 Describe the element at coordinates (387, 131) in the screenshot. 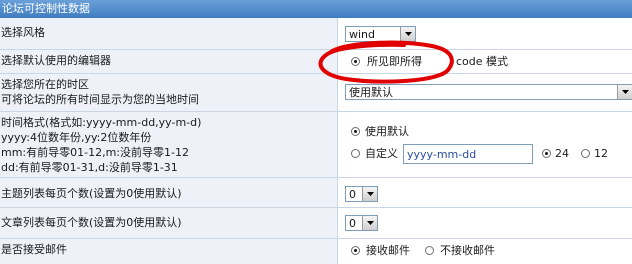

I see `time-format-default-label: 使用默认` at that location.